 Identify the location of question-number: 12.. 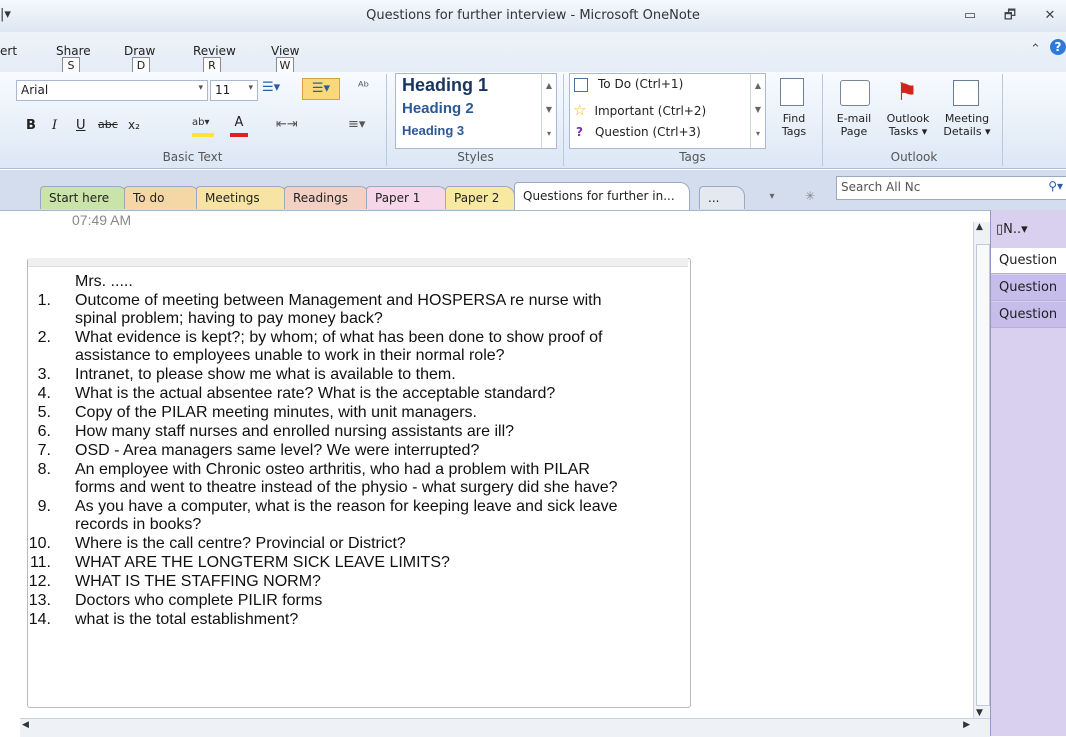
(39, 581).